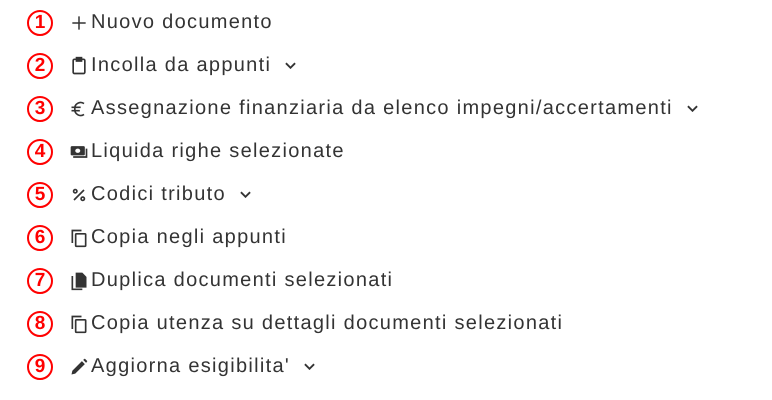  What do you see at coordinates (207, 151) in the screenshot?
I see `menu-item: Liquida righe selezionate` at bounding box center [207, 151].